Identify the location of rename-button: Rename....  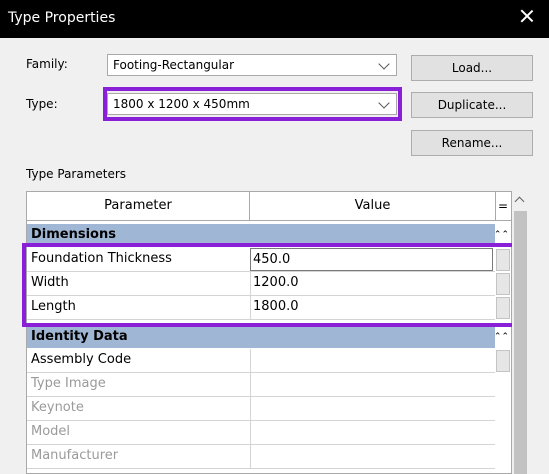
(472, 143).